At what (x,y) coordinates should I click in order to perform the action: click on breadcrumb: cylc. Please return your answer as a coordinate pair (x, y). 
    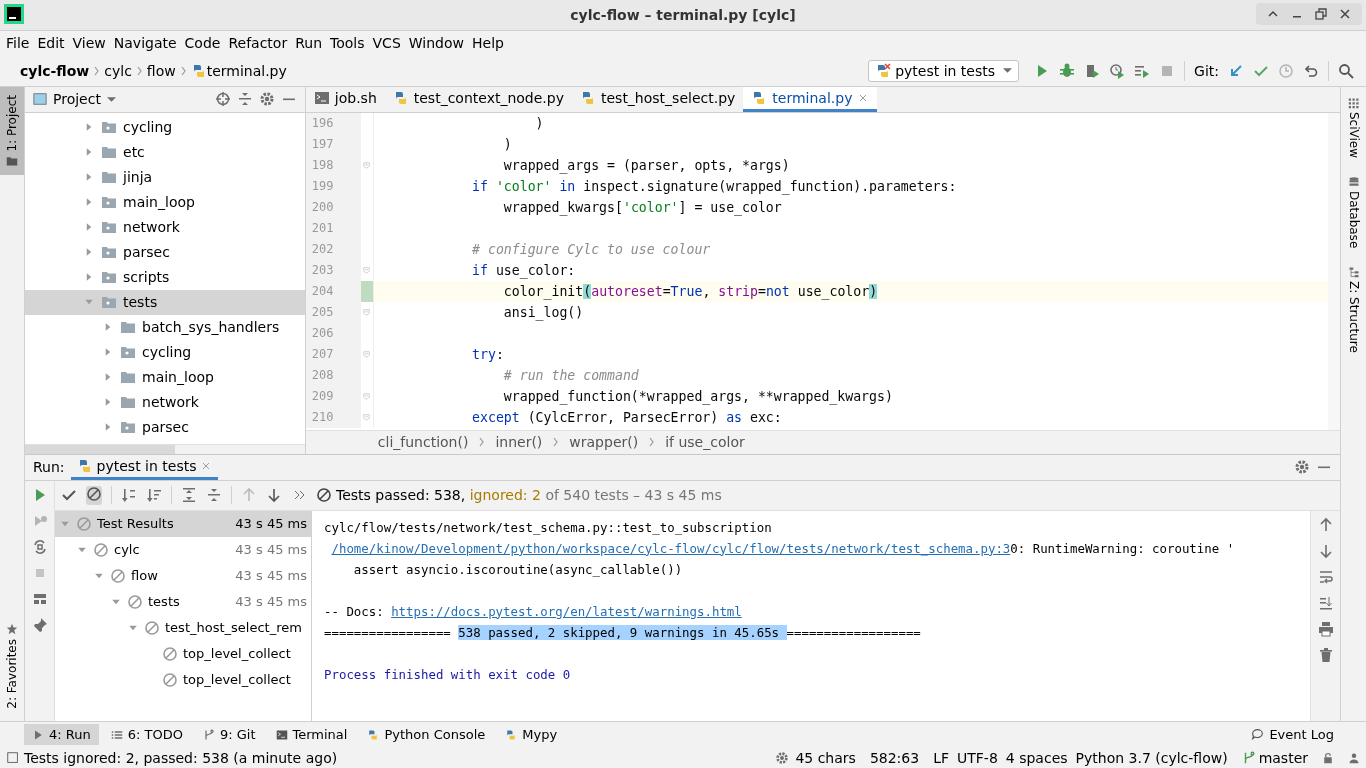
    Looking at the image, I should click on (118, 70).